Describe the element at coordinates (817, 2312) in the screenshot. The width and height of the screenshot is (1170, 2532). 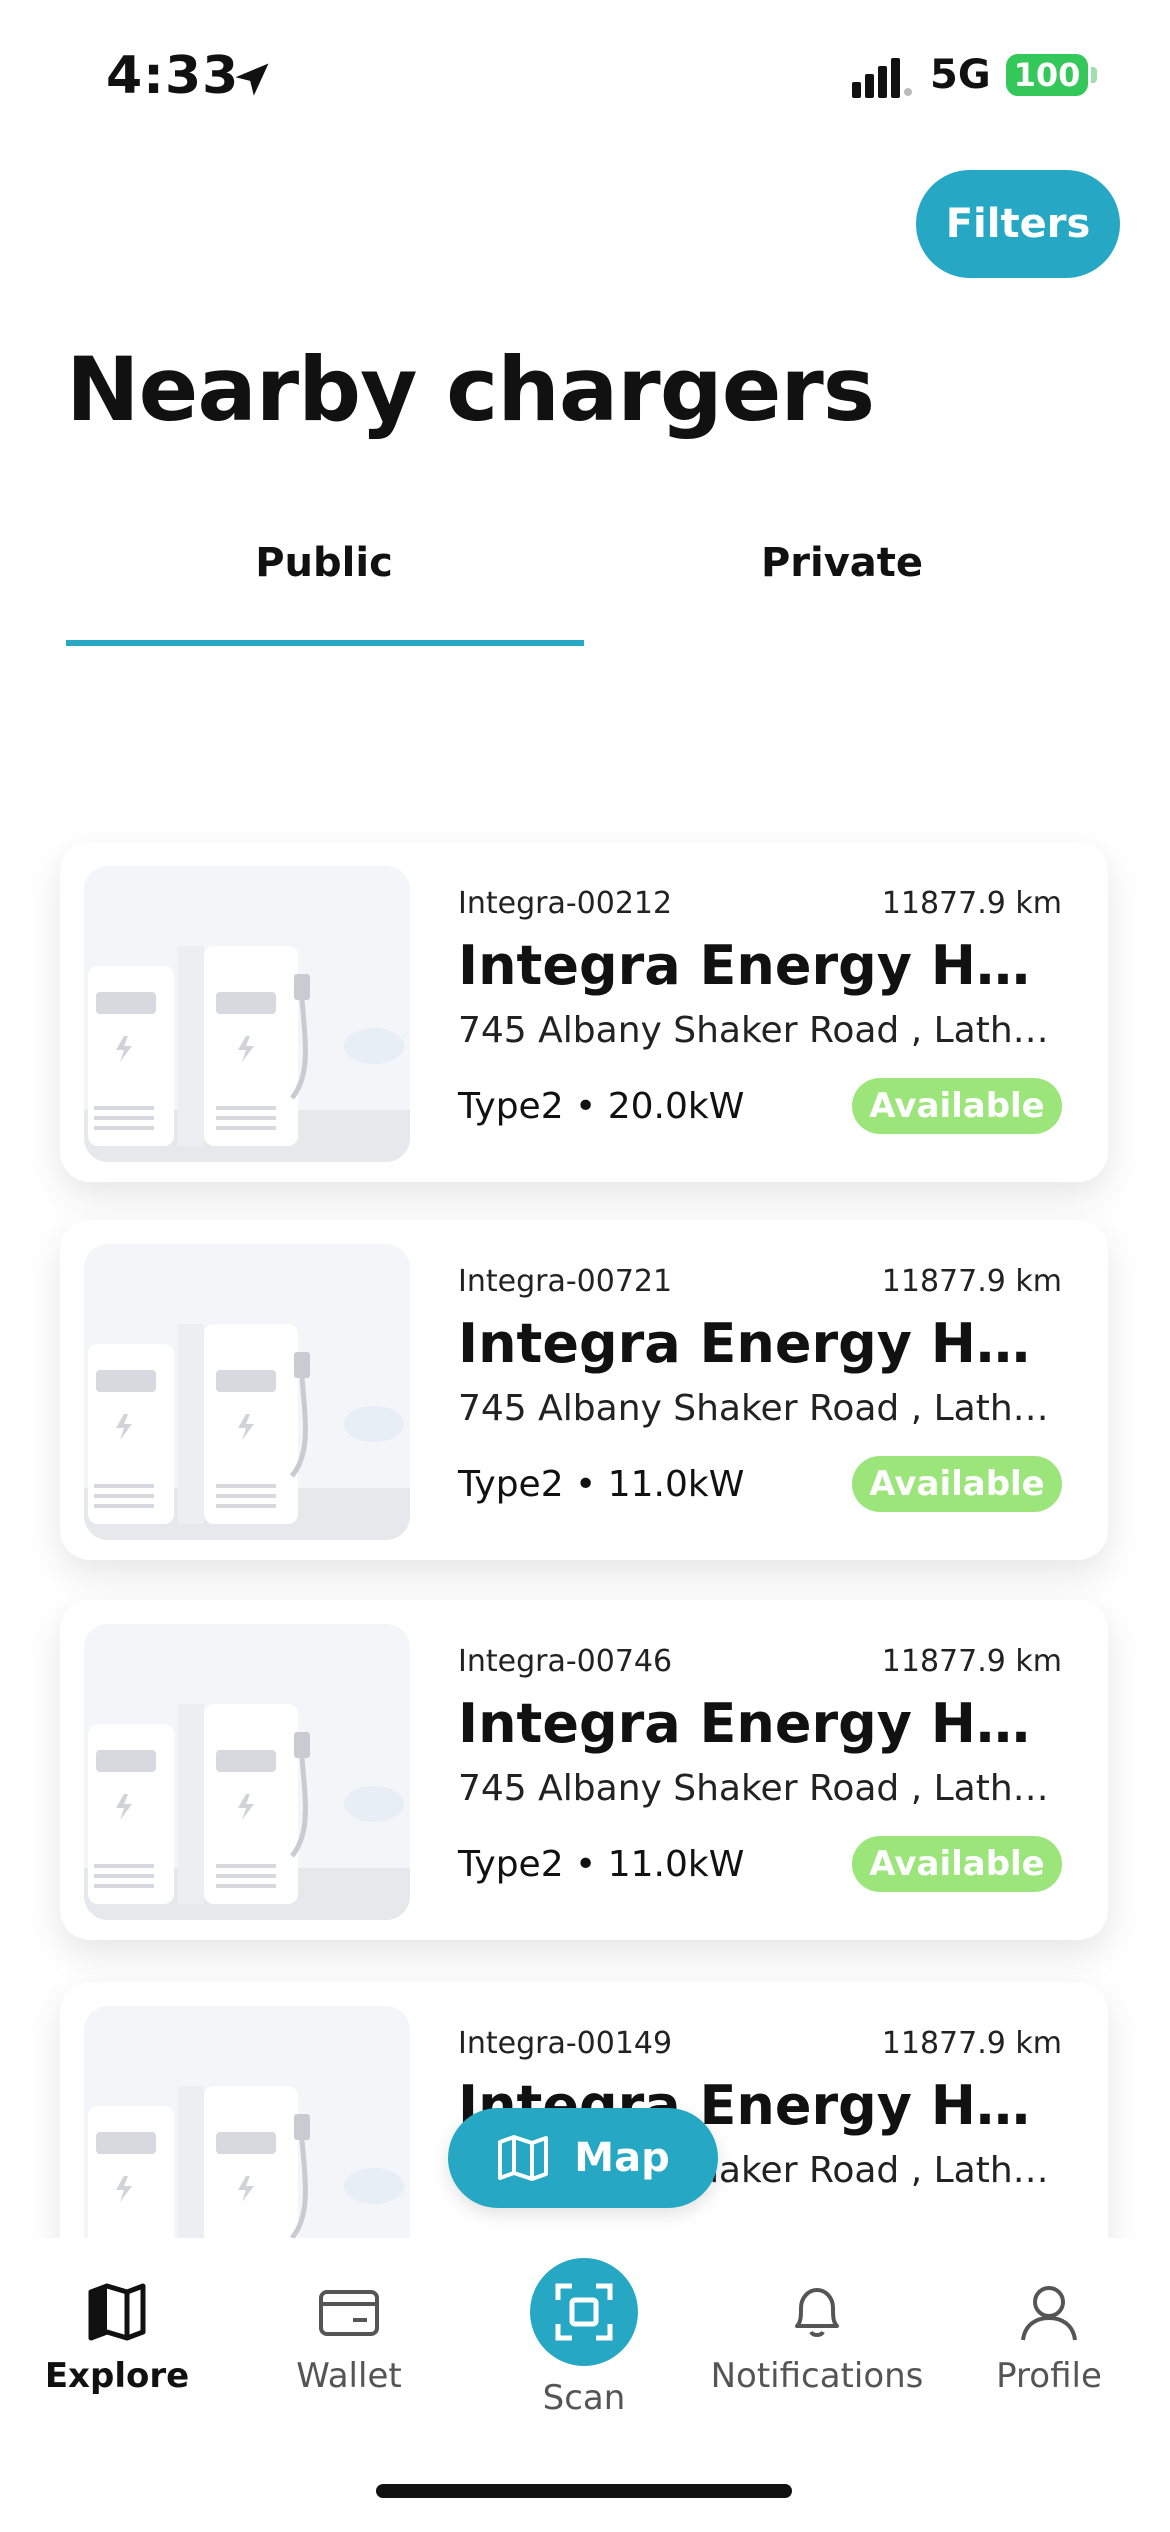
I see `bell-icon` at that location.